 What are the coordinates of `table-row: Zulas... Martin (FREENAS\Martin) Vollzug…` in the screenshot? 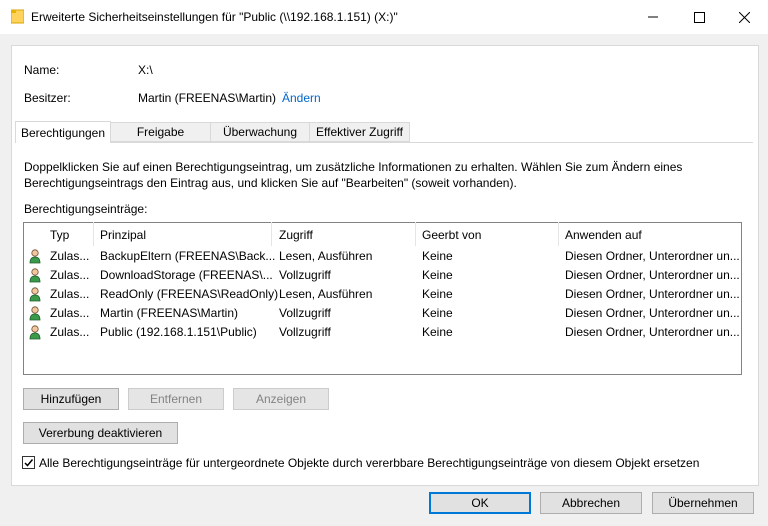 It's located at (382, 313).